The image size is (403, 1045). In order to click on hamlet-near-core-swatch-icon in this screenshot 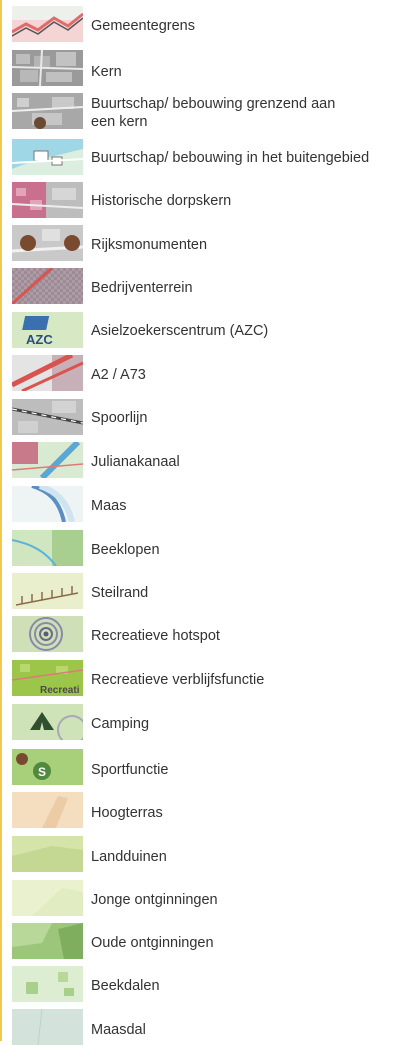, I will do `click(47, 111)`.